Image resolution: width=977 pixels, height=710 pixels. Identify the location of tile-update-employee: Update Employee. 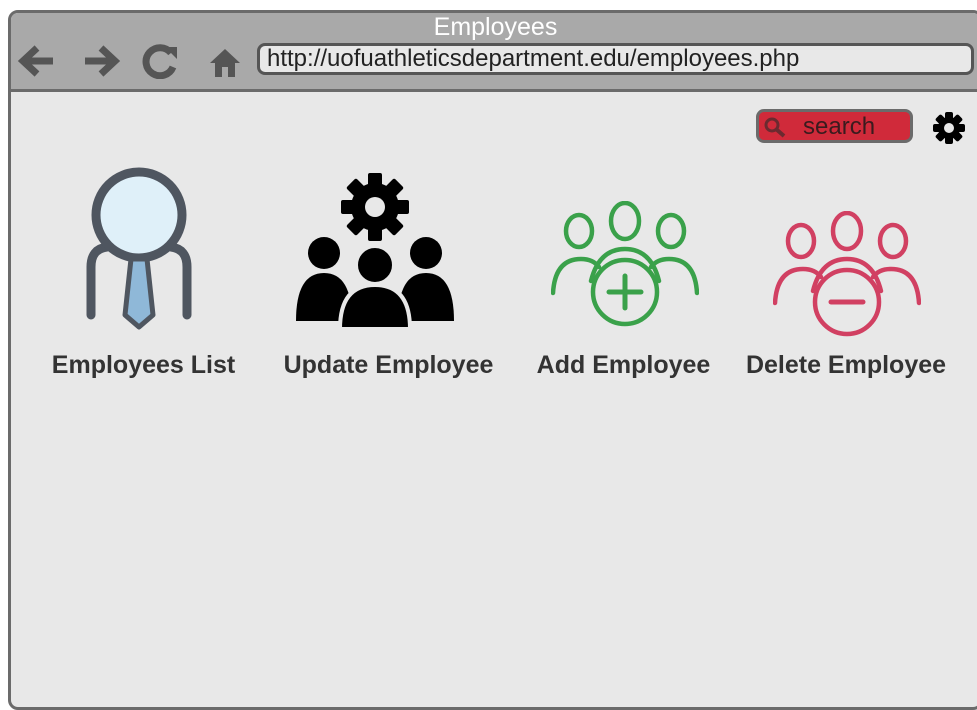
(388, 278).